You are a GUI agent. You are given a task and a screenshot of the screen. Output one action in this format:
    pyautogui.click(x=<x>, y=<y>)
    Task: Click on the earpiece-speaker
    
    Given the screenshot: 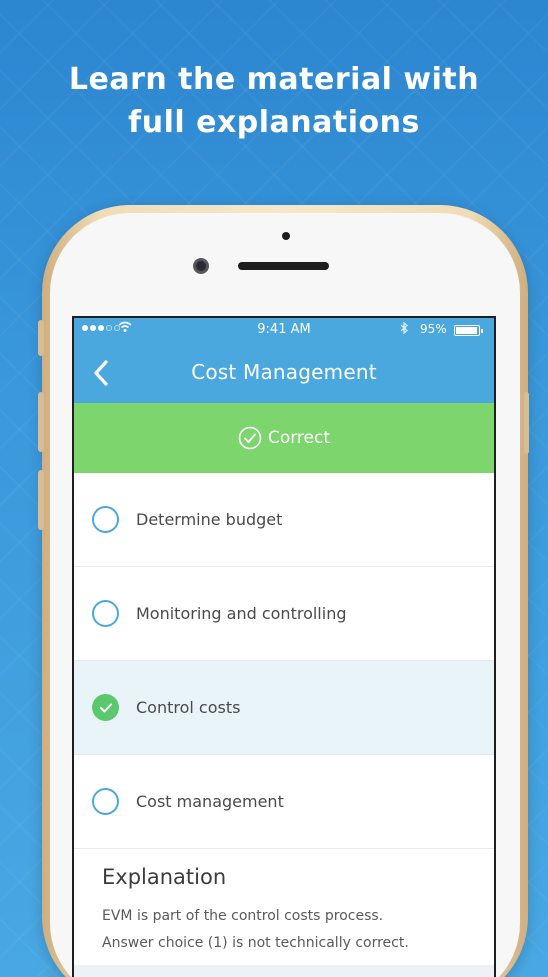 What is the action you would take?
    pyautogui.click(x=283, y=266)
    